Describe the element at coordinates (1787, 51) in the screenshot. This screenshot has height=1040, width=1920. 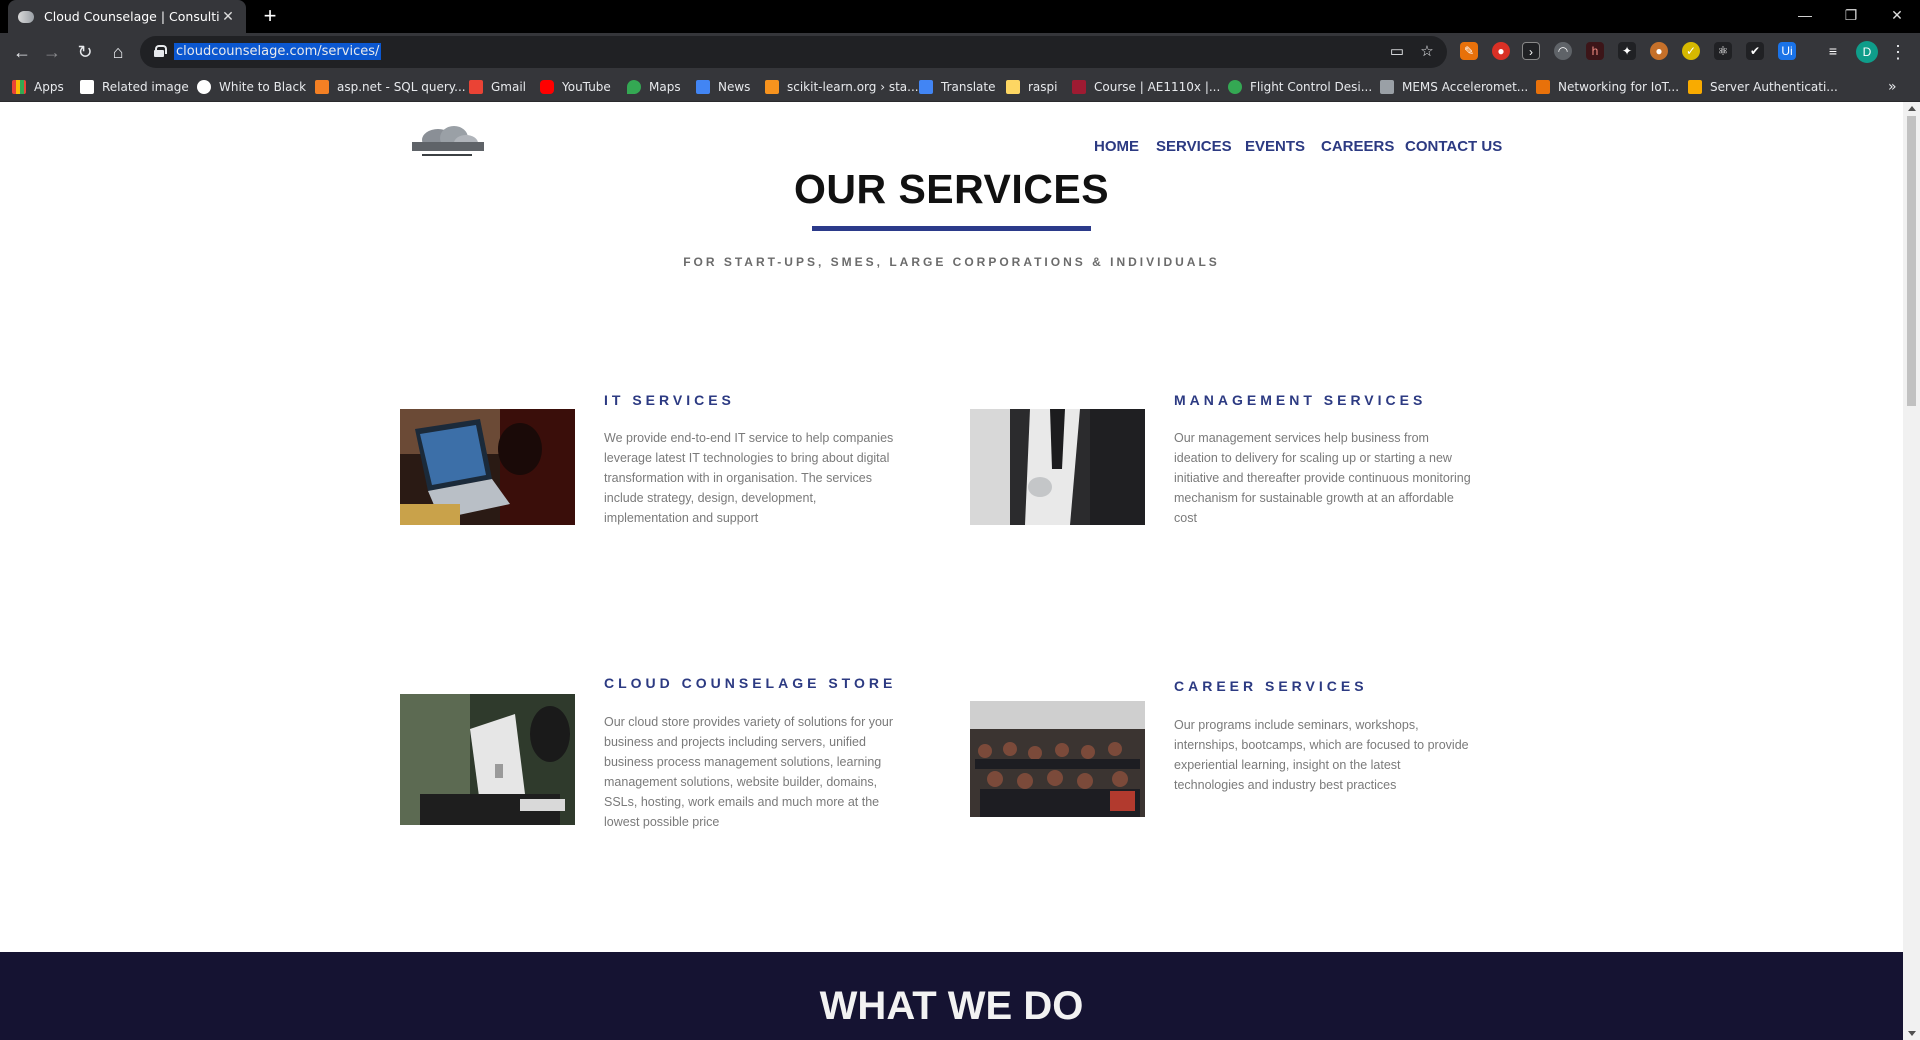
I see `extension-ui-icon: Ui` at that location.